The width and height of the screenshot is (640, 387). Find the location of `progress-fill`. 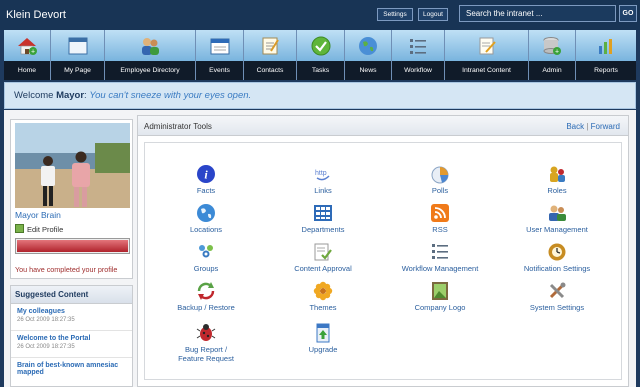

progress-fill is located at coordinates (72, 246).